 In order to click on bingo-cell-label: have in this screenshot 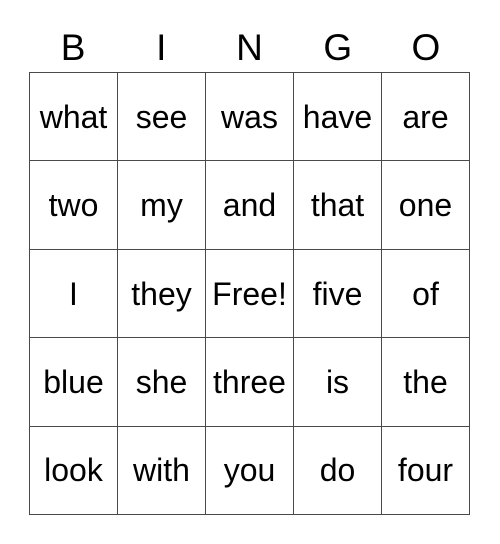, I will do `click(337, 116)`.